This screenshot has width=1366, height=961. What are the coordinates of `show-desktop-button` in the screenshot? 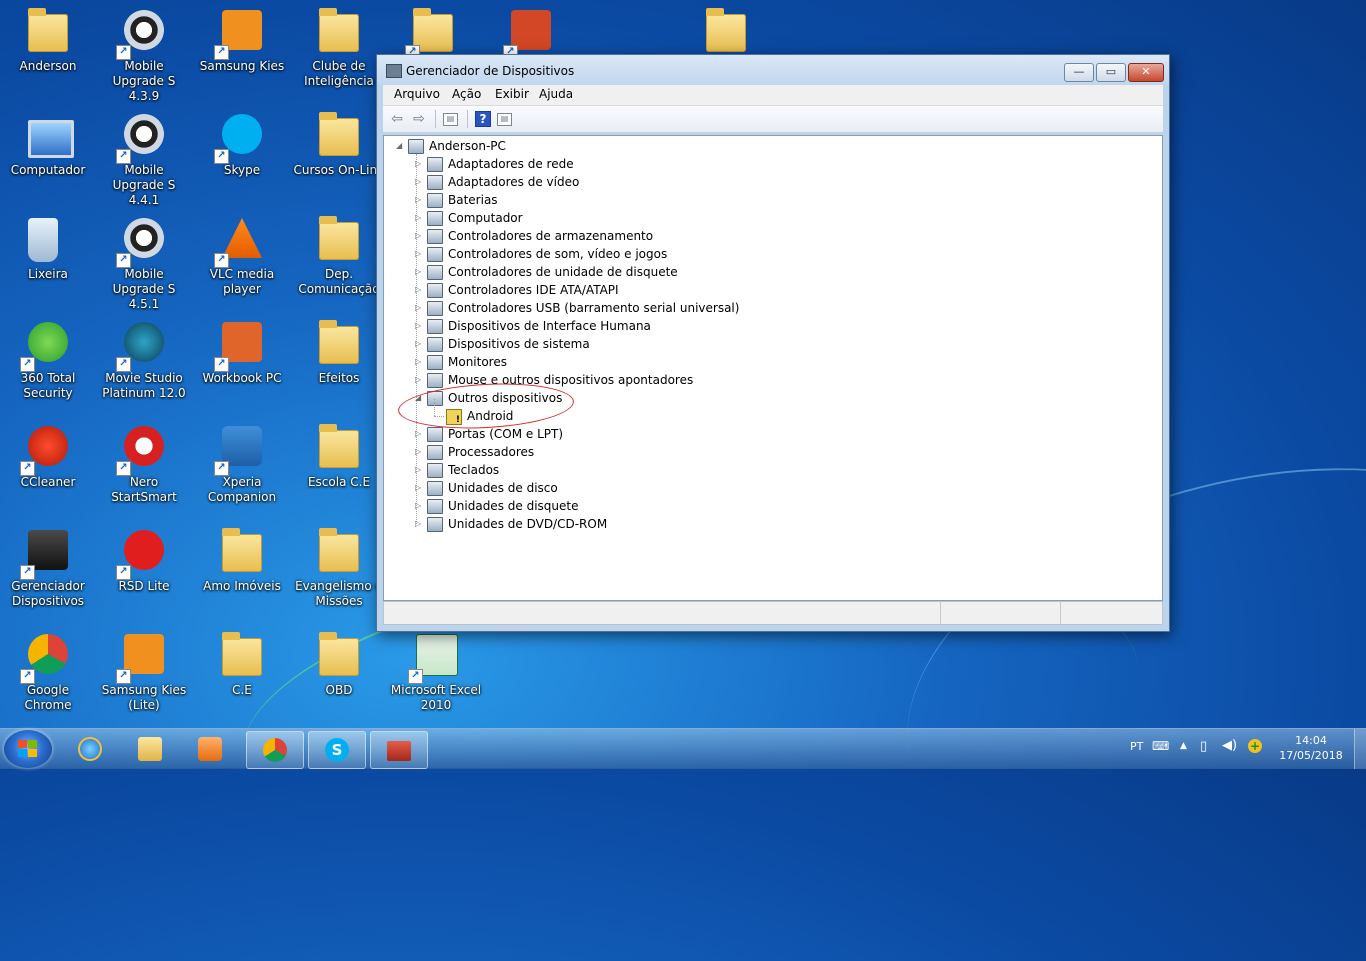 It's located at (1360, 749).